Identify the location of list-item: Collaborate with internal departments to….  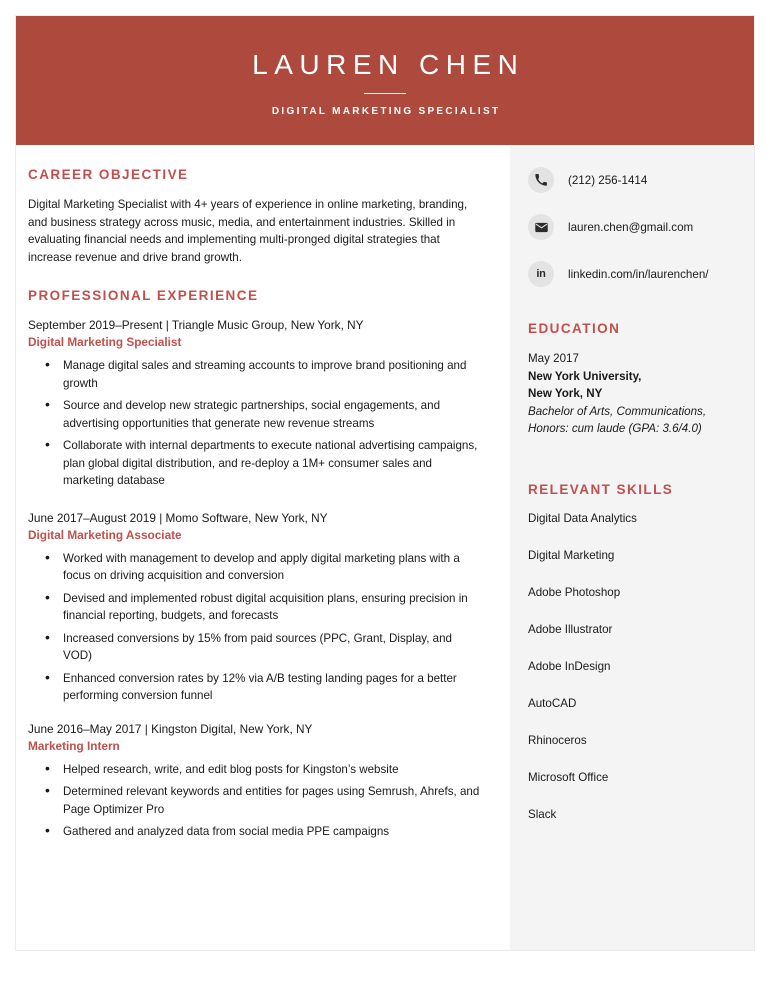
(256, 463).